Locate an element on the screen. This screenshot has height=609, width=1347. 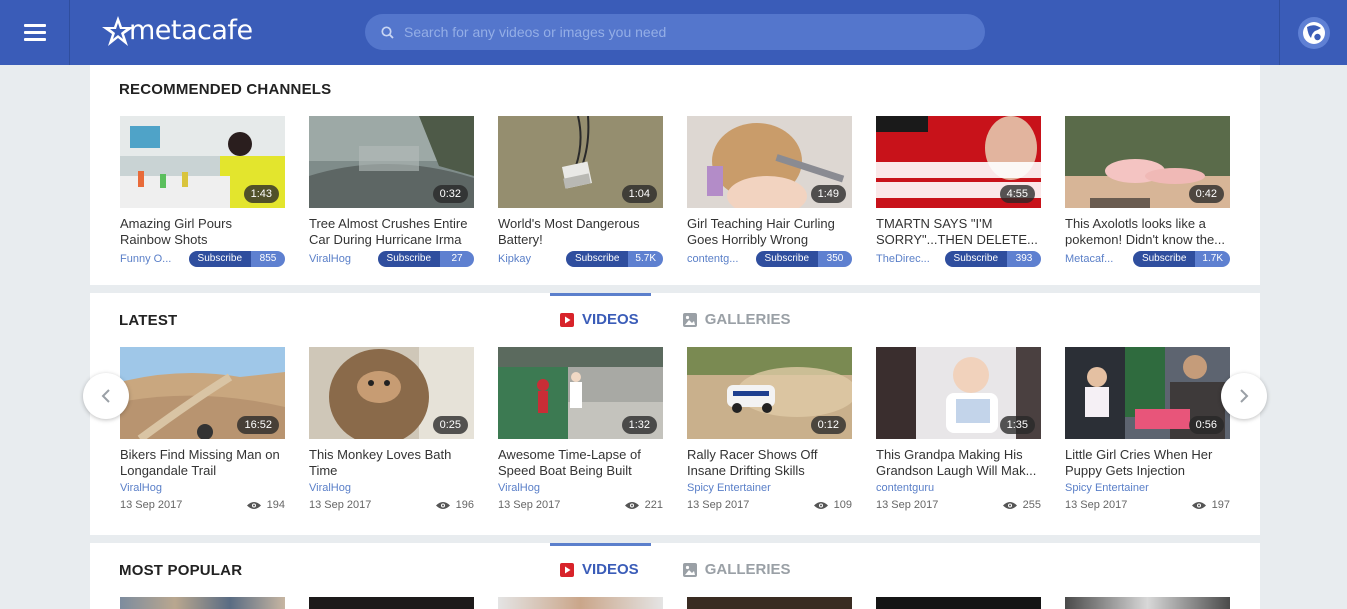
user-avatar-button is located at coordinates (1313, 32).